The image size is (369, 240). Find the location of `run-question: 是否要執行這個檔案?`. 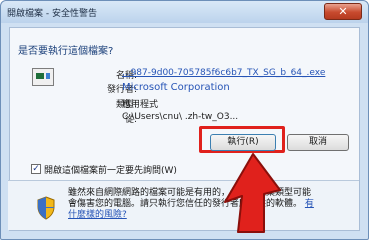

run-question: 是否要執行這個檔案? is located at coordinates (66, 51).